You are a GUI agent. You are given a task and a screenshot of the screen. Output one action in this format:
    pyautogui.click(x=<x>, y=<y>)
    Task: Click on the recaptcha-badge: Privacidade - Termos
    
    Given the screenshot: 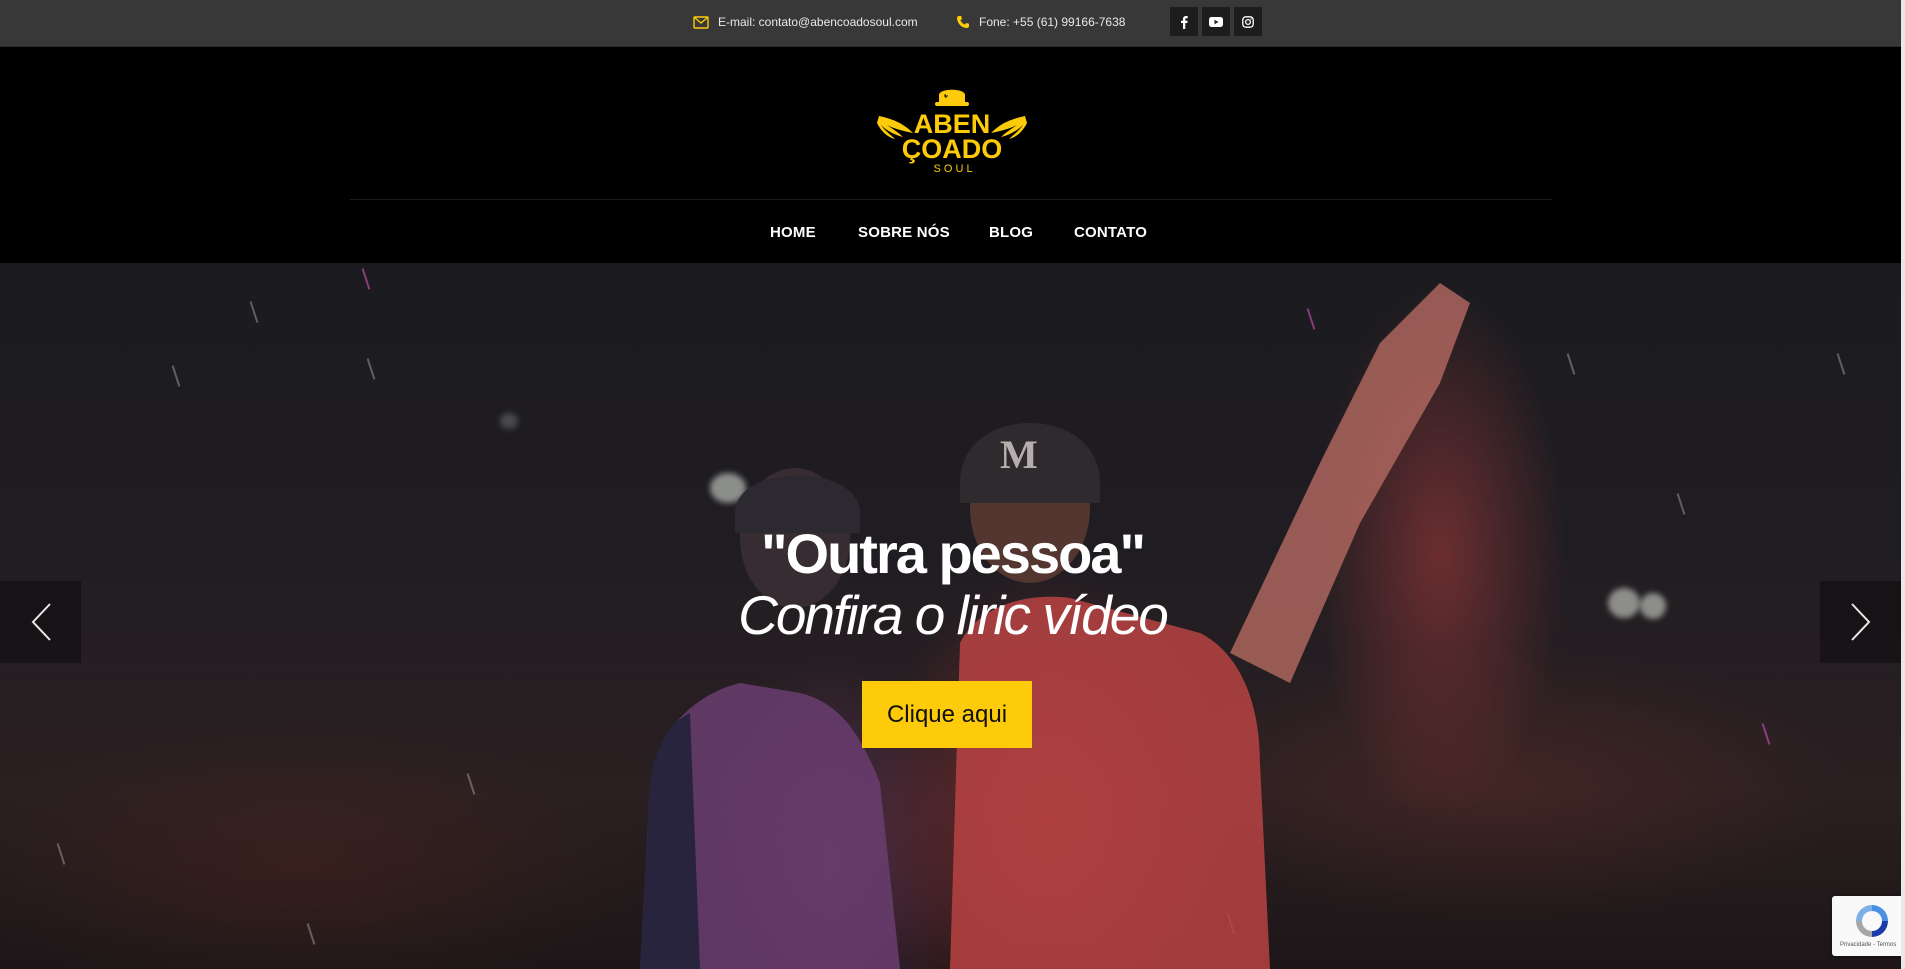 What is the action you would take?
    pyautogui.click(x=1868, y=926)
    